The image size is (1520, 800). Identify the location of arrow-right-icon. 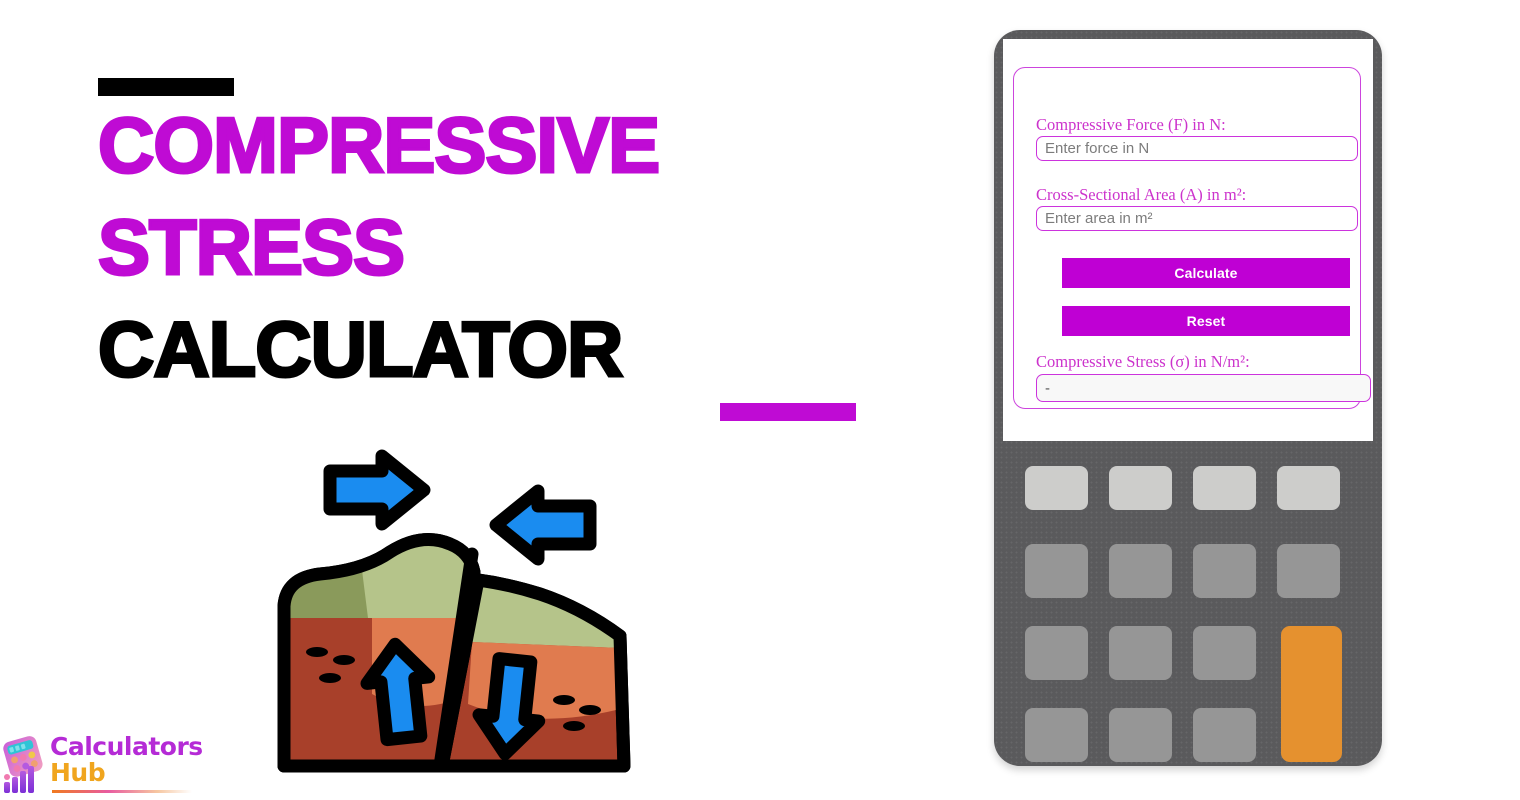
(377, 490).